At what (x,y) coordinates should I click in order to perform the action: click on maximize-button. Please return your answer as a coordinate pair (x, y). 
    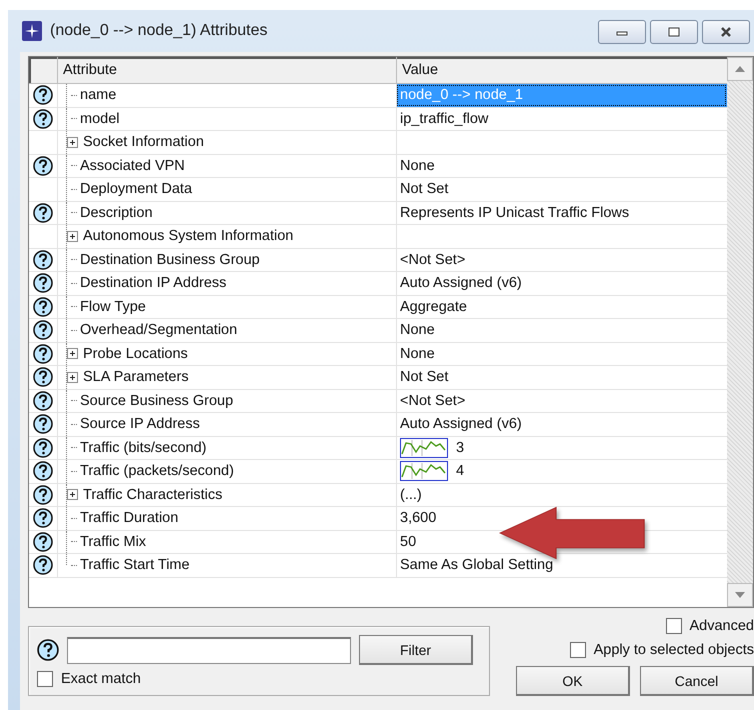
    Looking at the image, I should click on (674, 32).